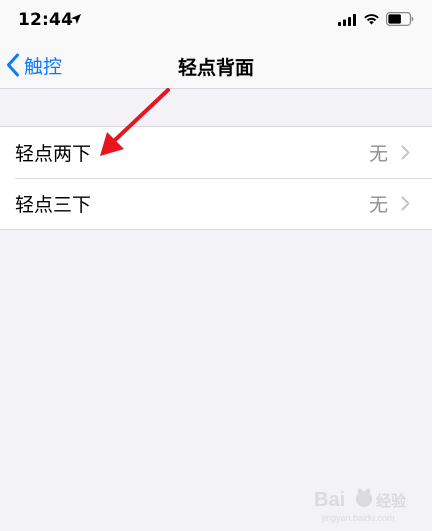 This screenshot has height=531, width=432. What do you see at coordinates (53, 205) in the screenshot?
I see `list-item-label: 轻点三下` at bounding box center [53, 205].